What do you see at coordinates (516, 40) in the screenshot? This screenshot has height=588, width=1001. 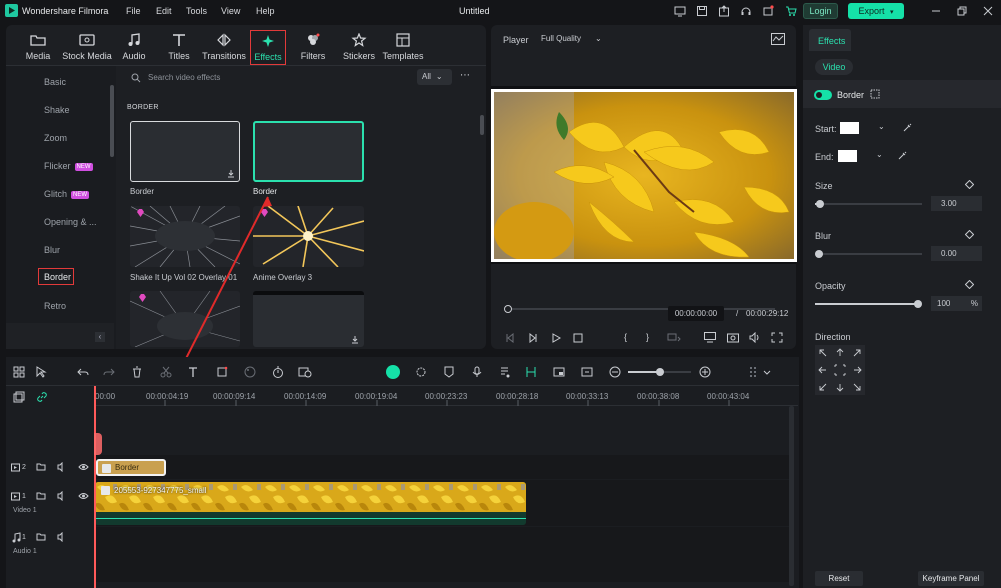 I see `player-label: Player` at bounding box center [516, 40].